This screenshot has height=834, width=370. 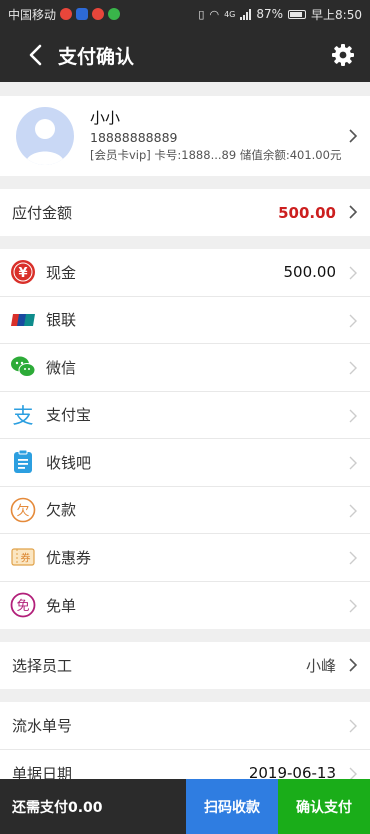 I want to click on member-card-info: [会员卡vip] 卡号:1888...89 储值余额:401.00元, so click(x=216, y=155).